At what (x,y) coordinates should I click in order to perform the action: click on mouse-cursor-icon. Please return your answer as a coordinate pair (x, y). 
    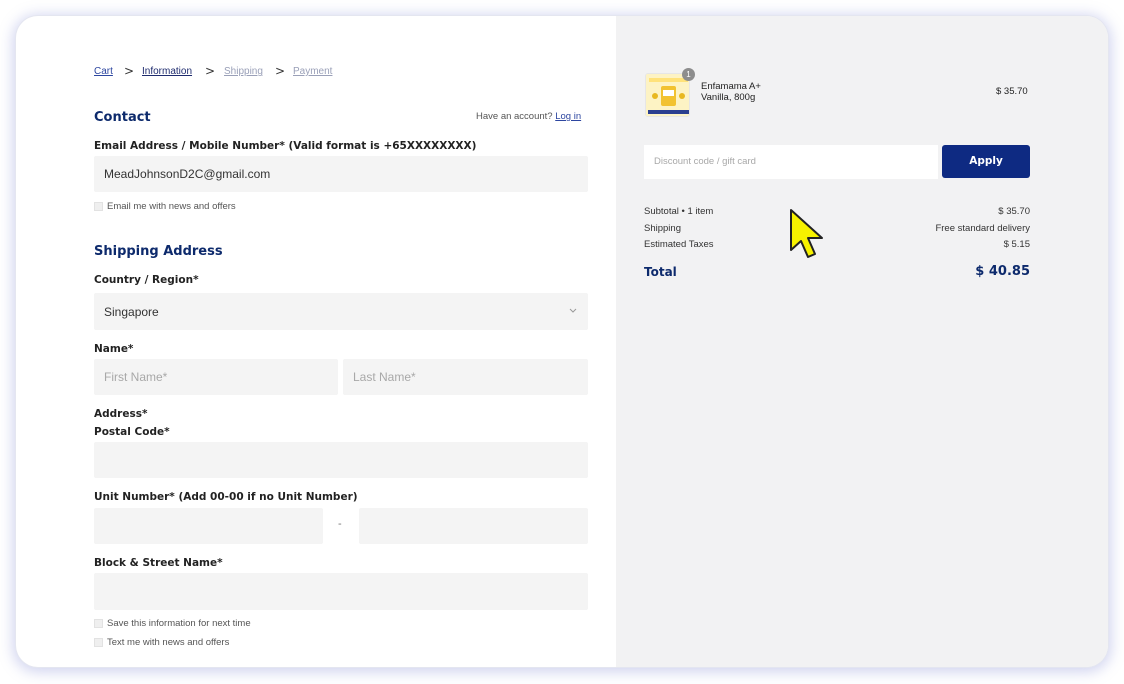
    Looking at the image, I should click on (806, 233).